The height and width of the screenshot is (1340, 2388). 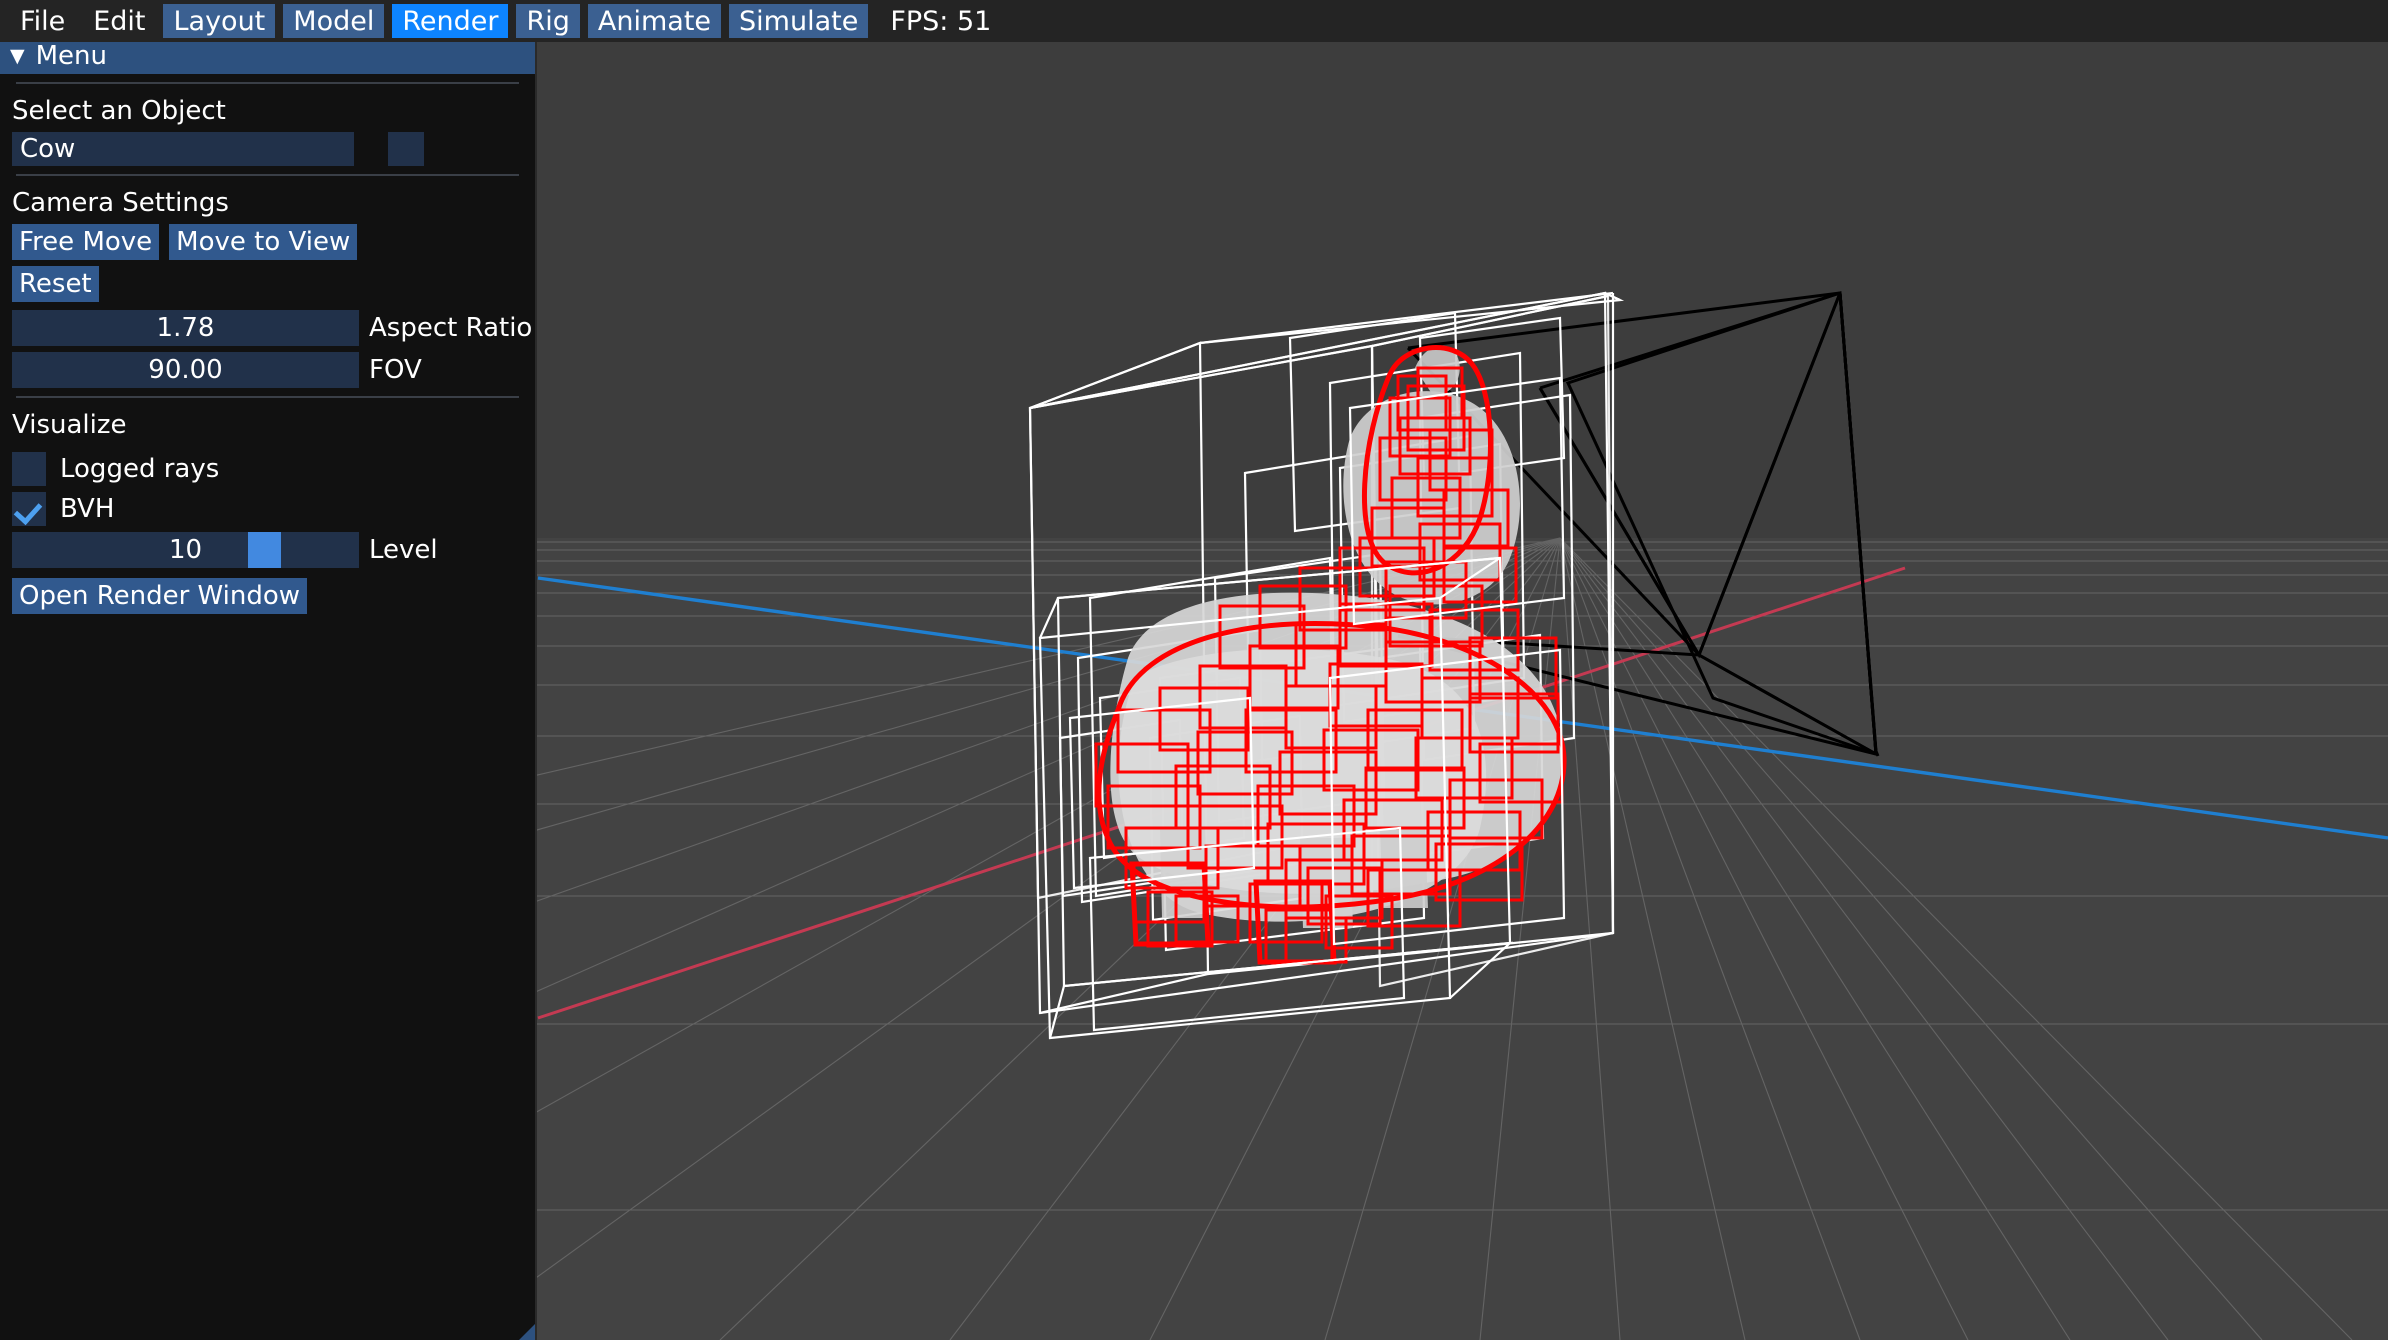 I want to click on level-slider-label: Level, so click(x=403, y=550).